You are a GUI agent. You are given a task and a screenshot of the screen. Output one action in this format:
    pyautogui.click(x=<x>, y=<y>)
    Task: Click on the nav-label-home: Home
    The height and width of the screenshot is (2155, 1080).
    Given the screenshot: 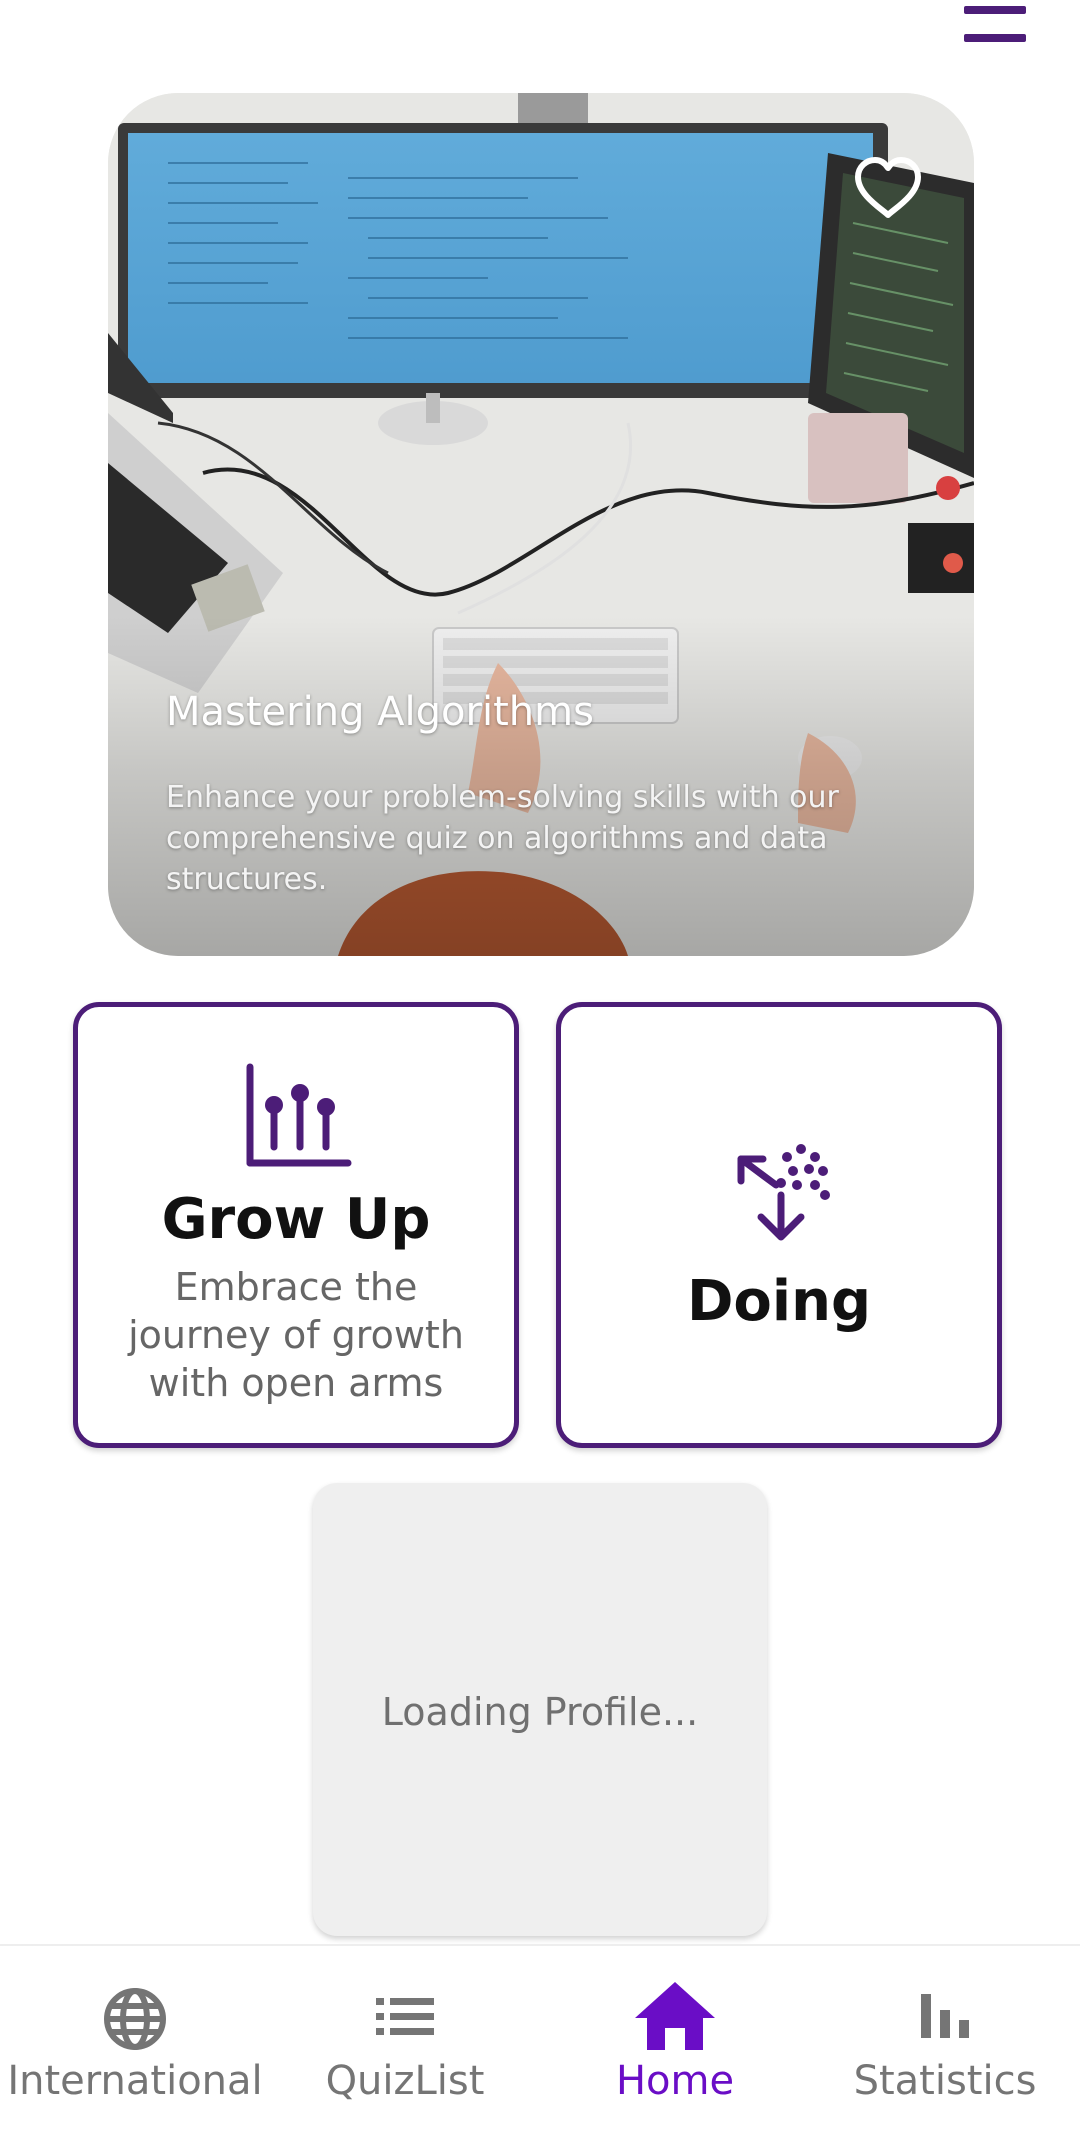 What is the action you would take?
    pyautogui.click(x=675, y=2081)
    